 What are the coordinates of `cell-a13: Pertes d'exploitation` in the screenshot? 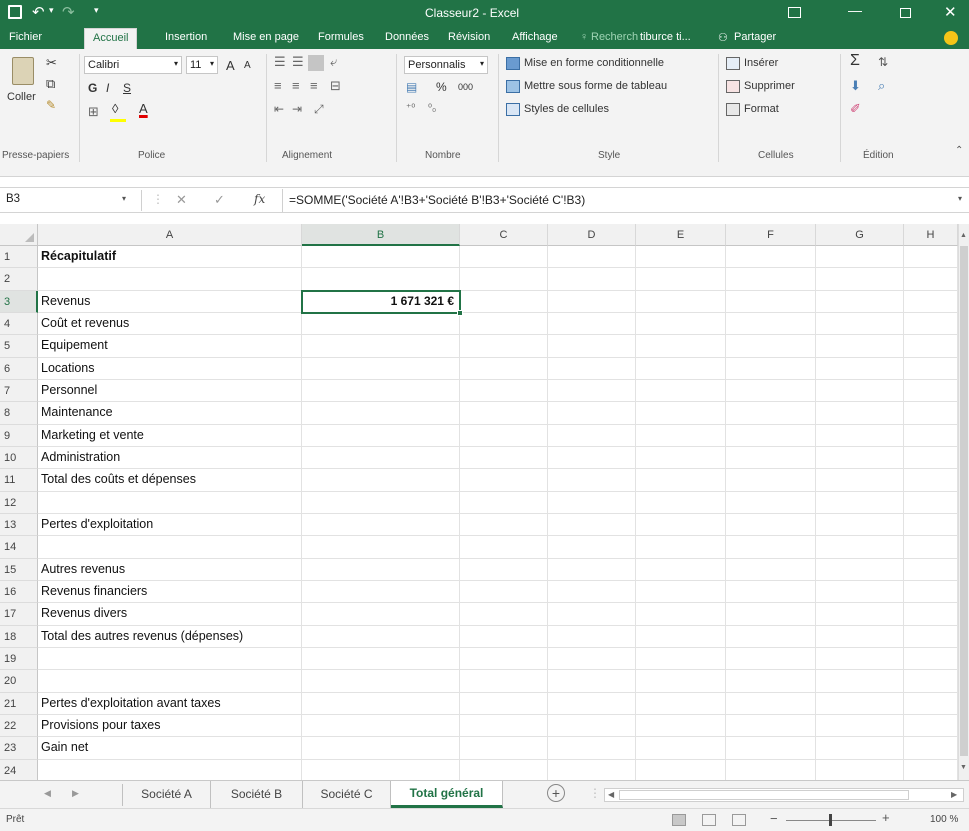 It's located at (97, 524).